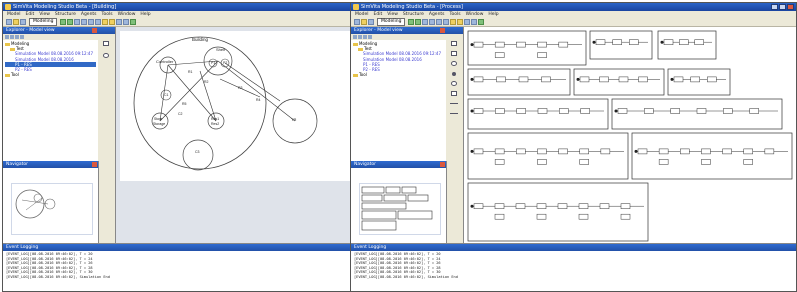 The image size is (797, 292). Describe the element at coordinates (790, 7) in the screenshot. I see `close-button` at that location.